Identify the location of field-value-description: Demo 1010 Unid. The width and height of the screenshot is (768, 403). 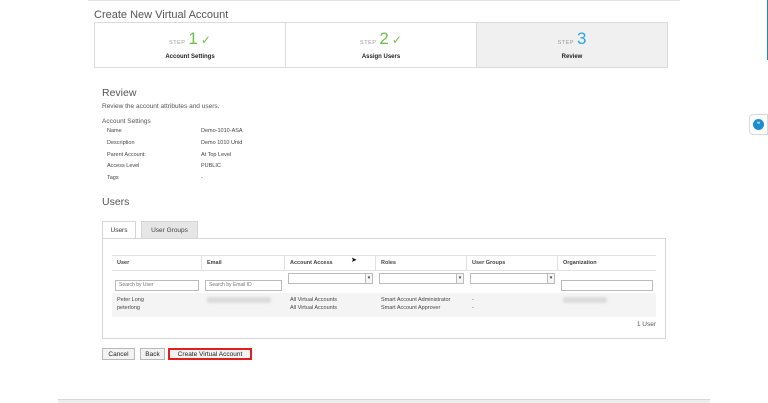
(222, 143).